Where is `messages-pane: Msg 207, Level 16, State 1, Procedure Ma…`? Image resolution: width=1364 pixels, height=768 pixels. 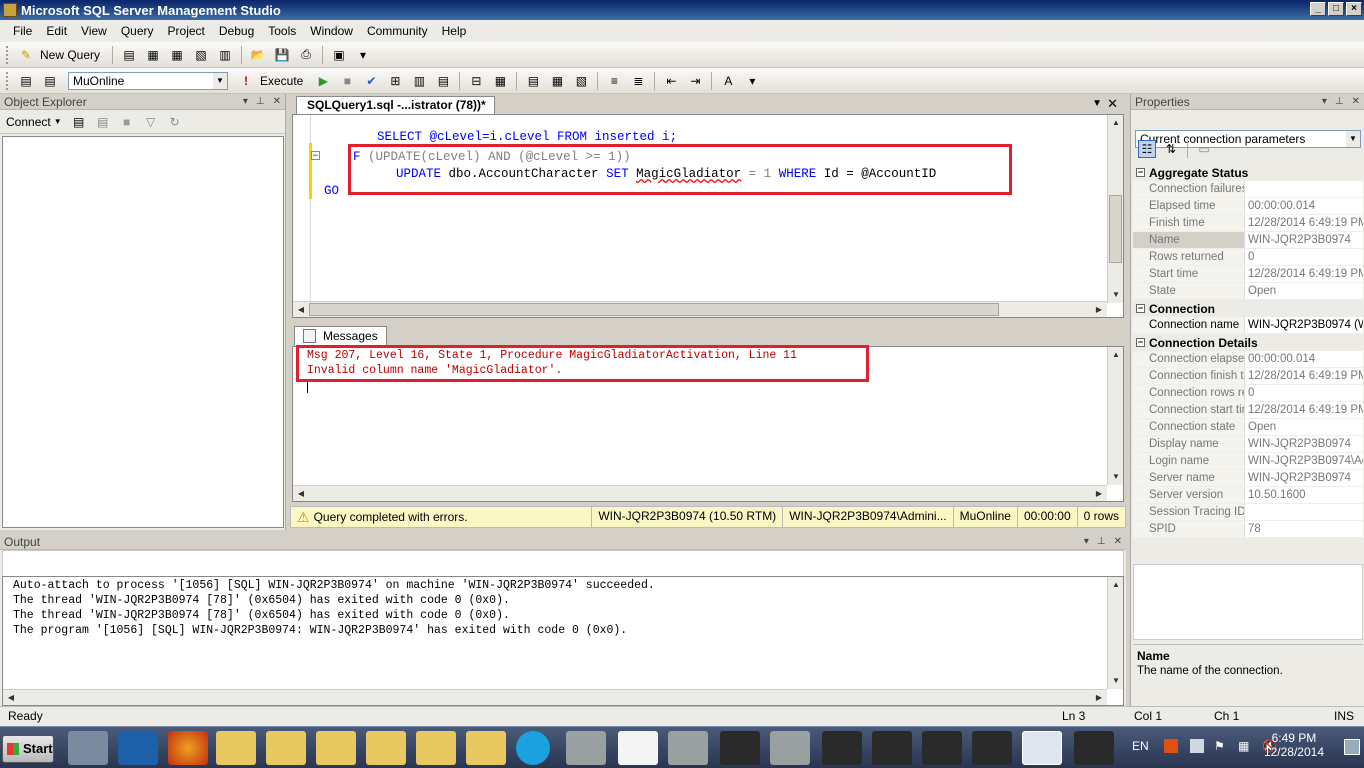 messages-pane: Msg 207, Level 16, State 1, Procedure Ma… is located at coordinates (708, 423).